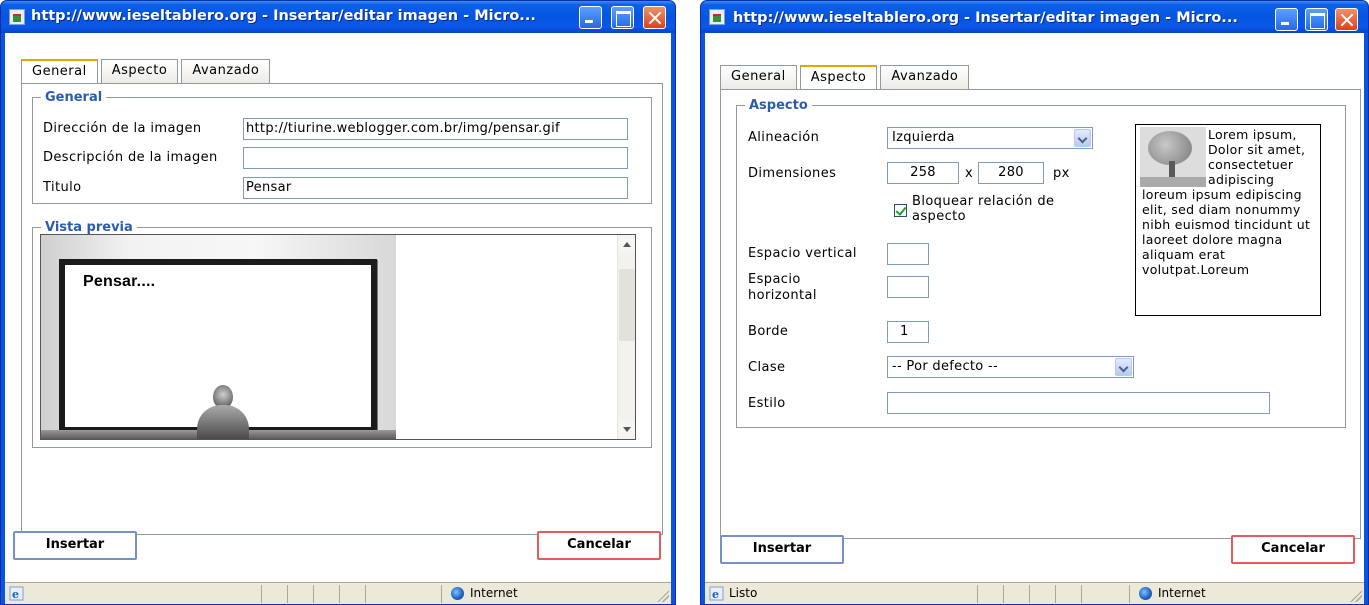  I want to click on hspace-input, so click(908, 287).